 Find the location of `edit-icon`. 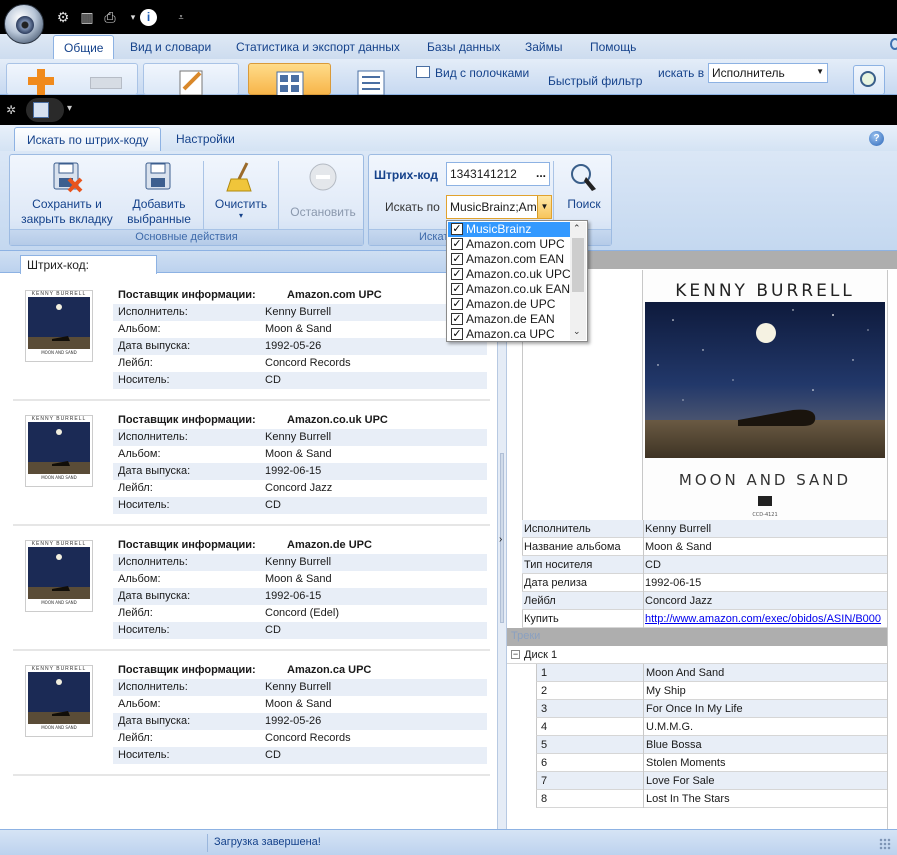

edit-icon is located at coordinates (191, 81).